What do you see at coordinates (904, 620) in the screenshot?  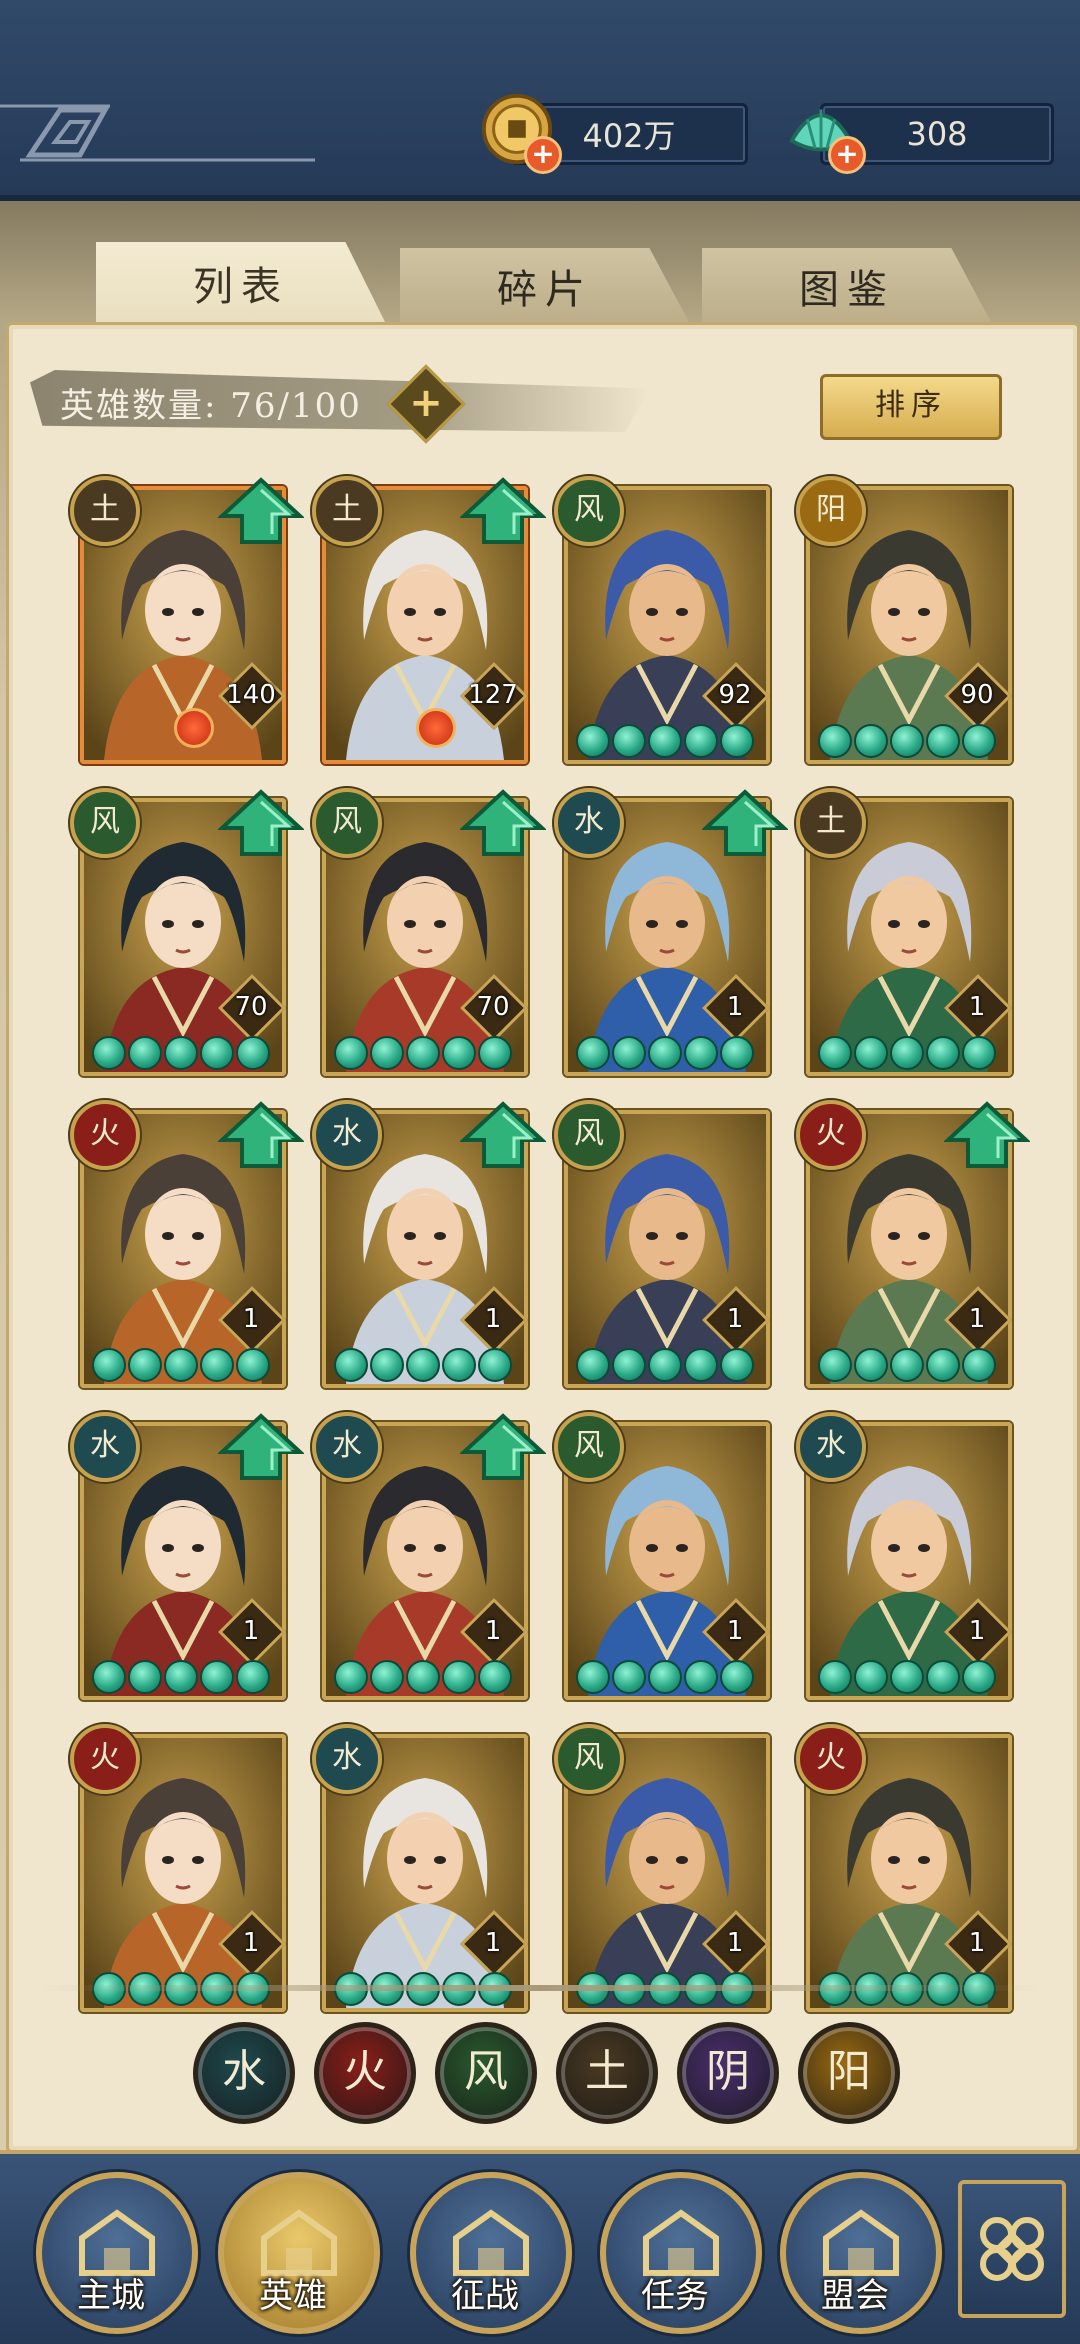 I see `hero-card: 阳 90` at bounding box center [904, 620].